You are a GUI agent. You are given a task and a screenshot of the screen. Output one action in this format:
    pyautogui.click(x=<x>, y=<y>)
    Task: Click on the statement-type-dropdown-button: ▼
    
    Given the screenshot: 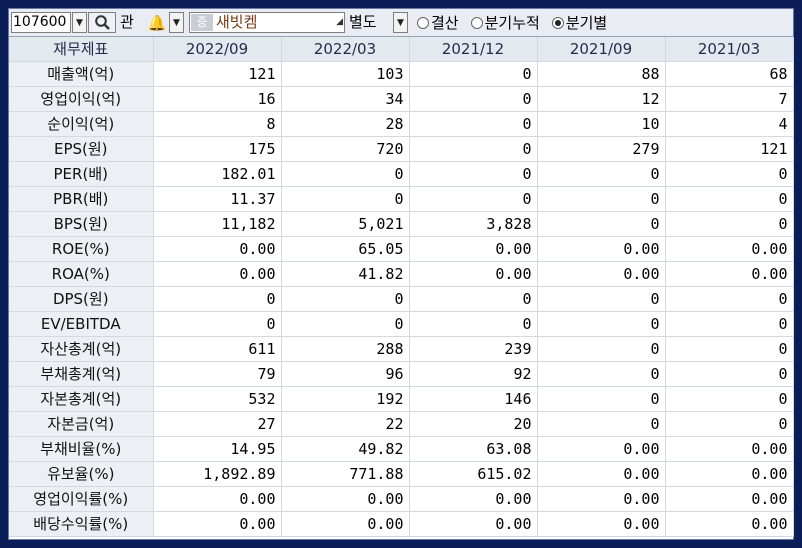 What is the action you would take?
    pyautogui.click(x=400, y=22)
    